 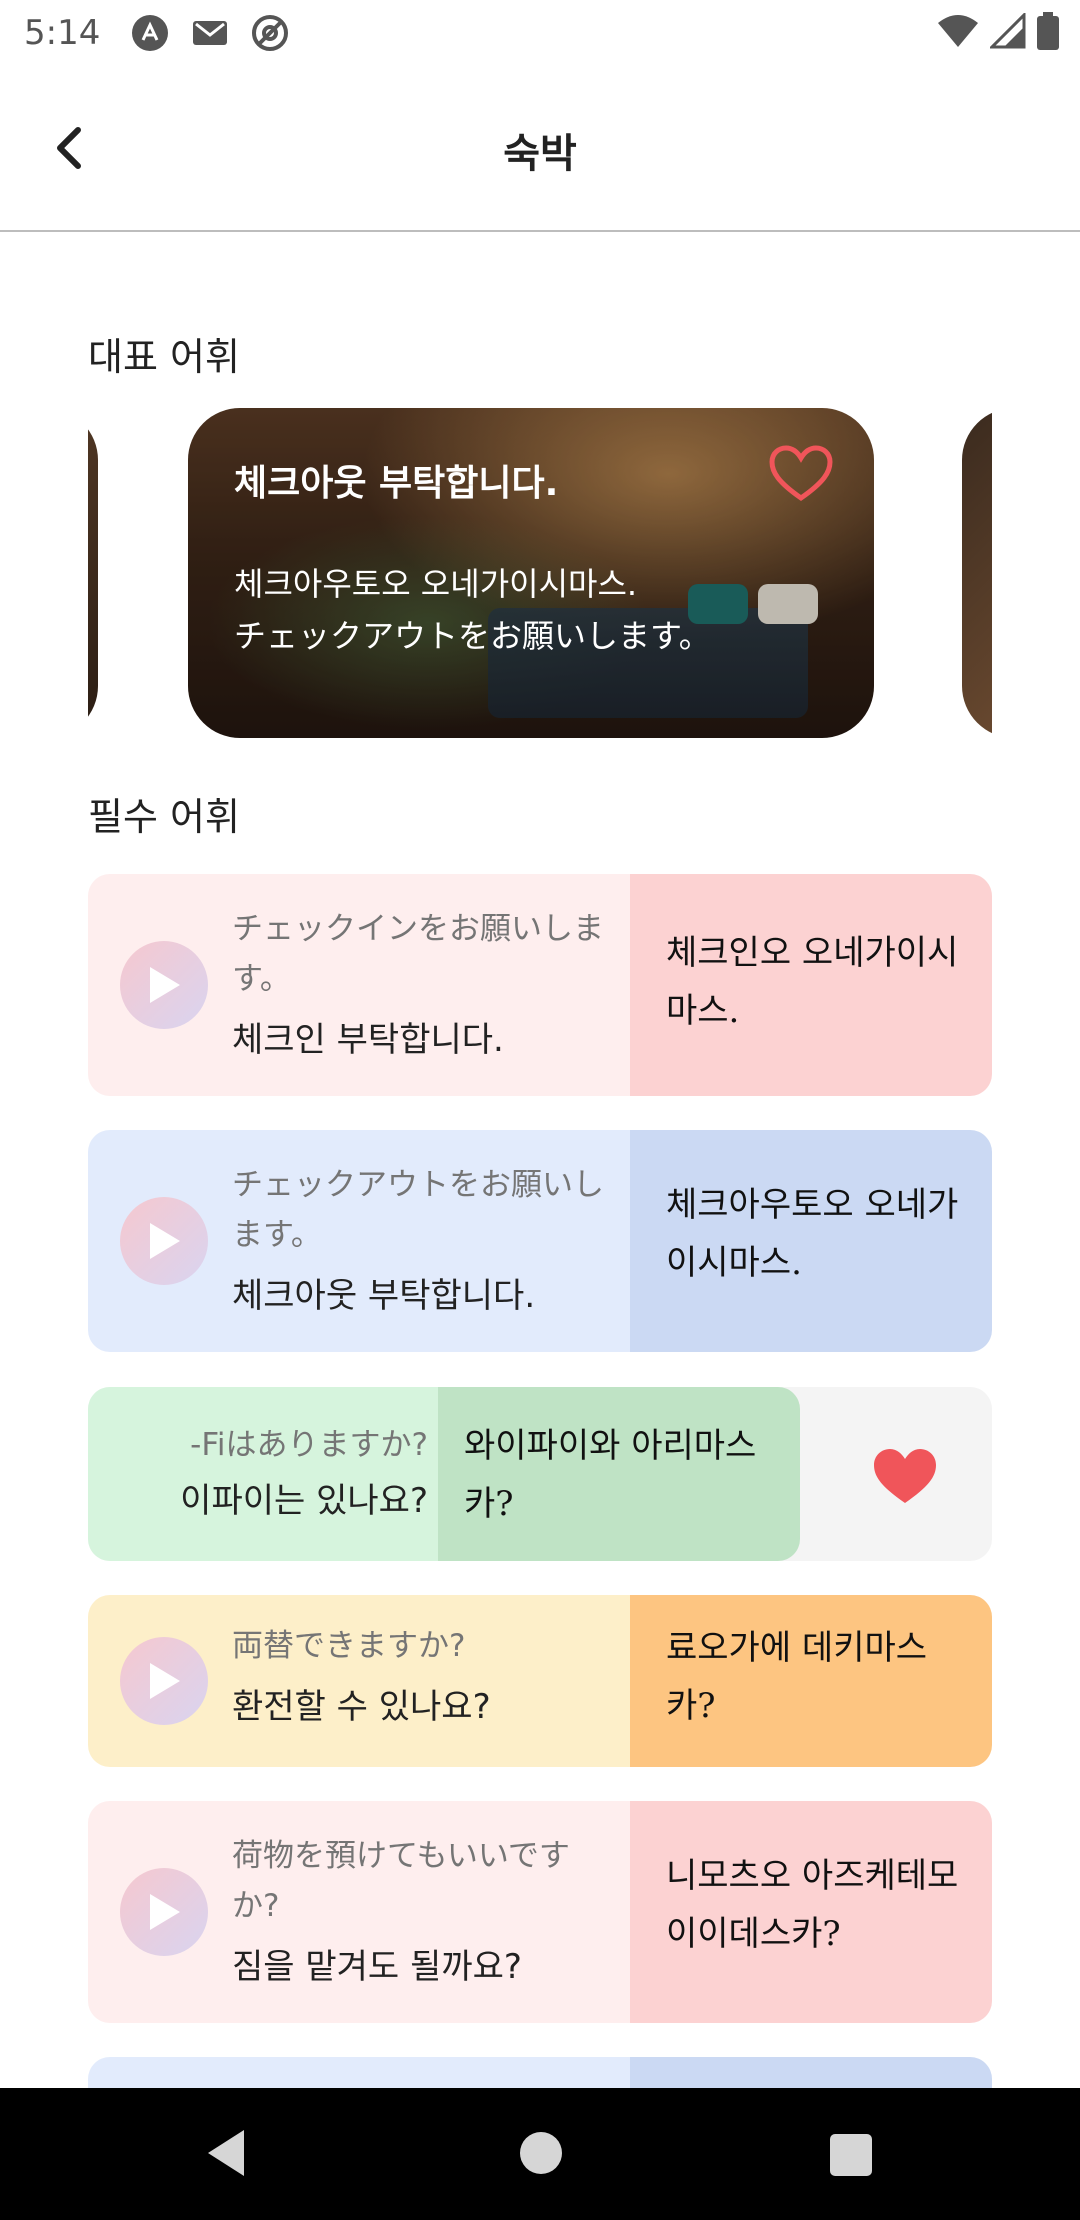 I want to click on japanese-text: チェックインをお願いします。, so click(x=418, y=954).